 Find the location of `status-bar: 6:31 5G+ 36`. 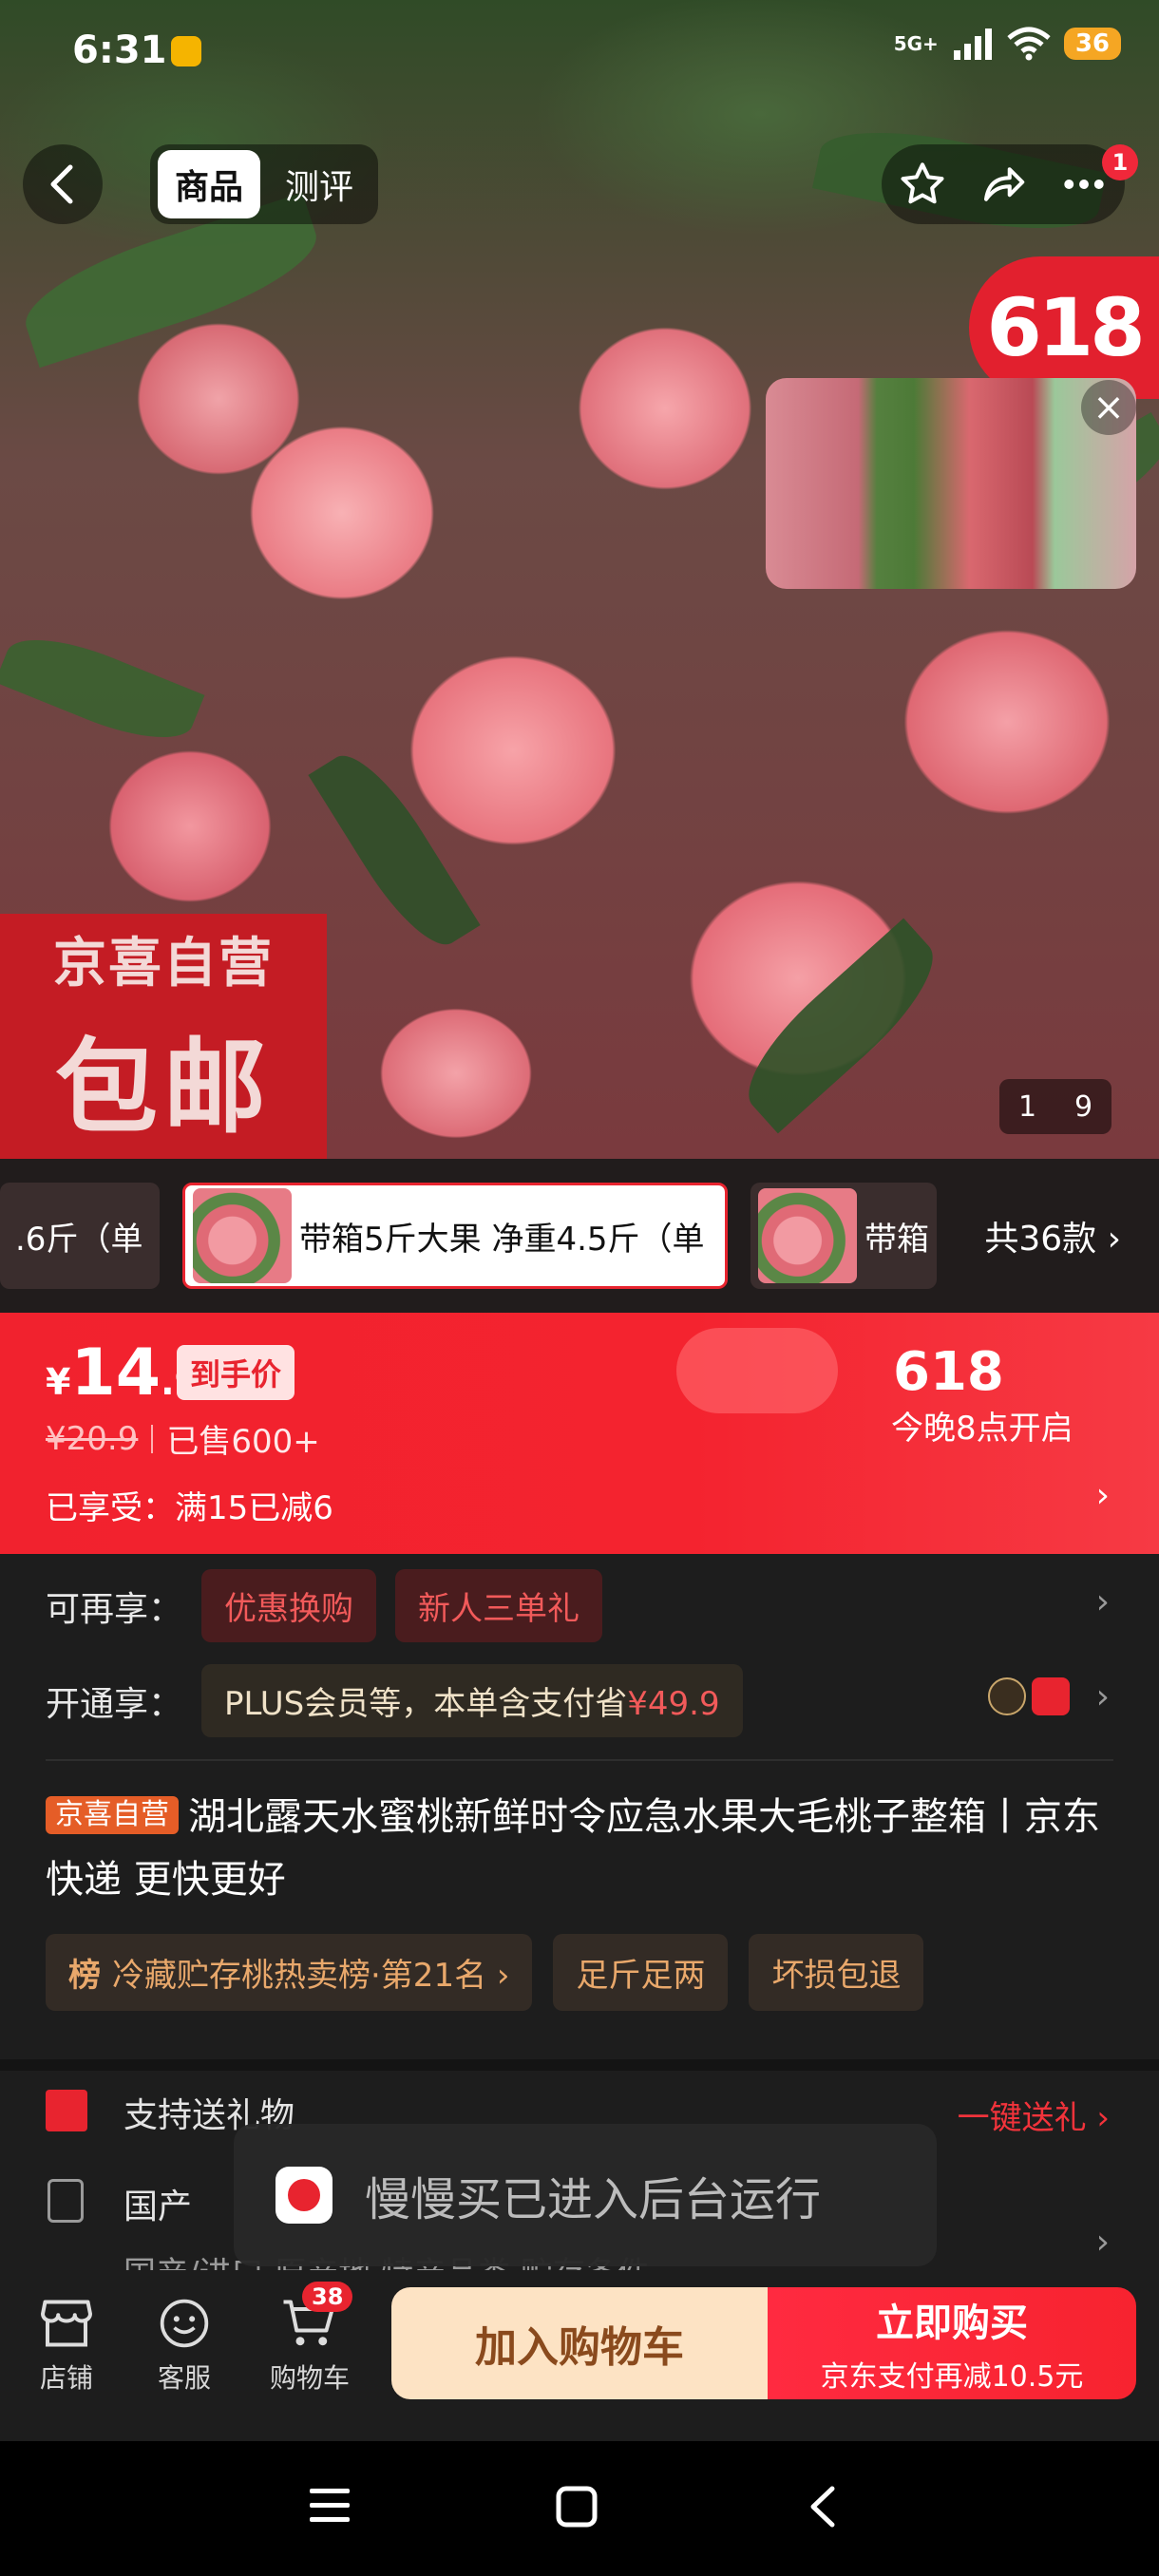

status-bar: 6:31 5G+ 36 is located at coordinates (579, 52).